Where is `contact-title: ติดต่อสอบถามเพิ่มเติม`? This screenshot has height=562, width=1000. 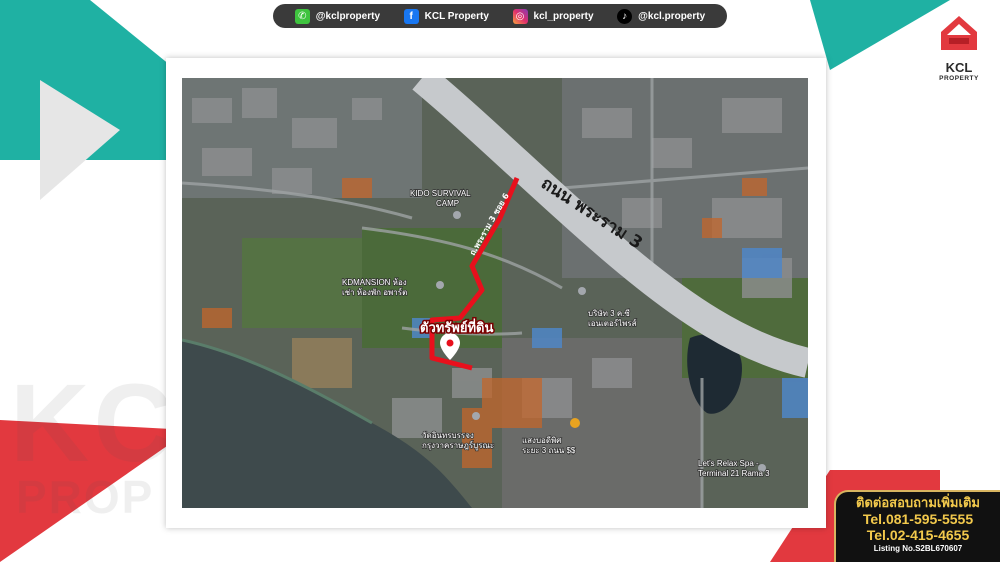 contact-title: ติดต่อสอบถามเพิ่มเติม is located at coordinates (918, 502).